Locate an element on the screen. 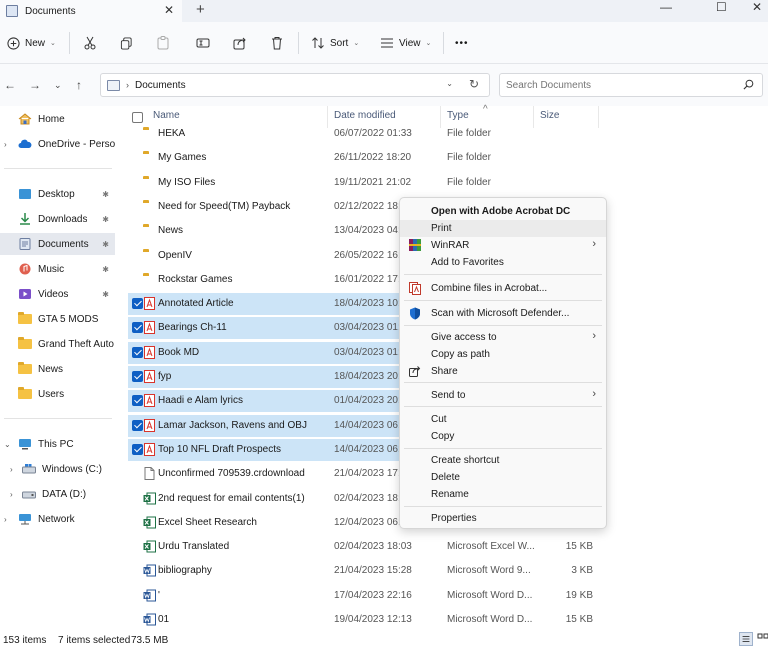 The image size is (768, 648). sidebar-divider is located at coordinates (58, 168).